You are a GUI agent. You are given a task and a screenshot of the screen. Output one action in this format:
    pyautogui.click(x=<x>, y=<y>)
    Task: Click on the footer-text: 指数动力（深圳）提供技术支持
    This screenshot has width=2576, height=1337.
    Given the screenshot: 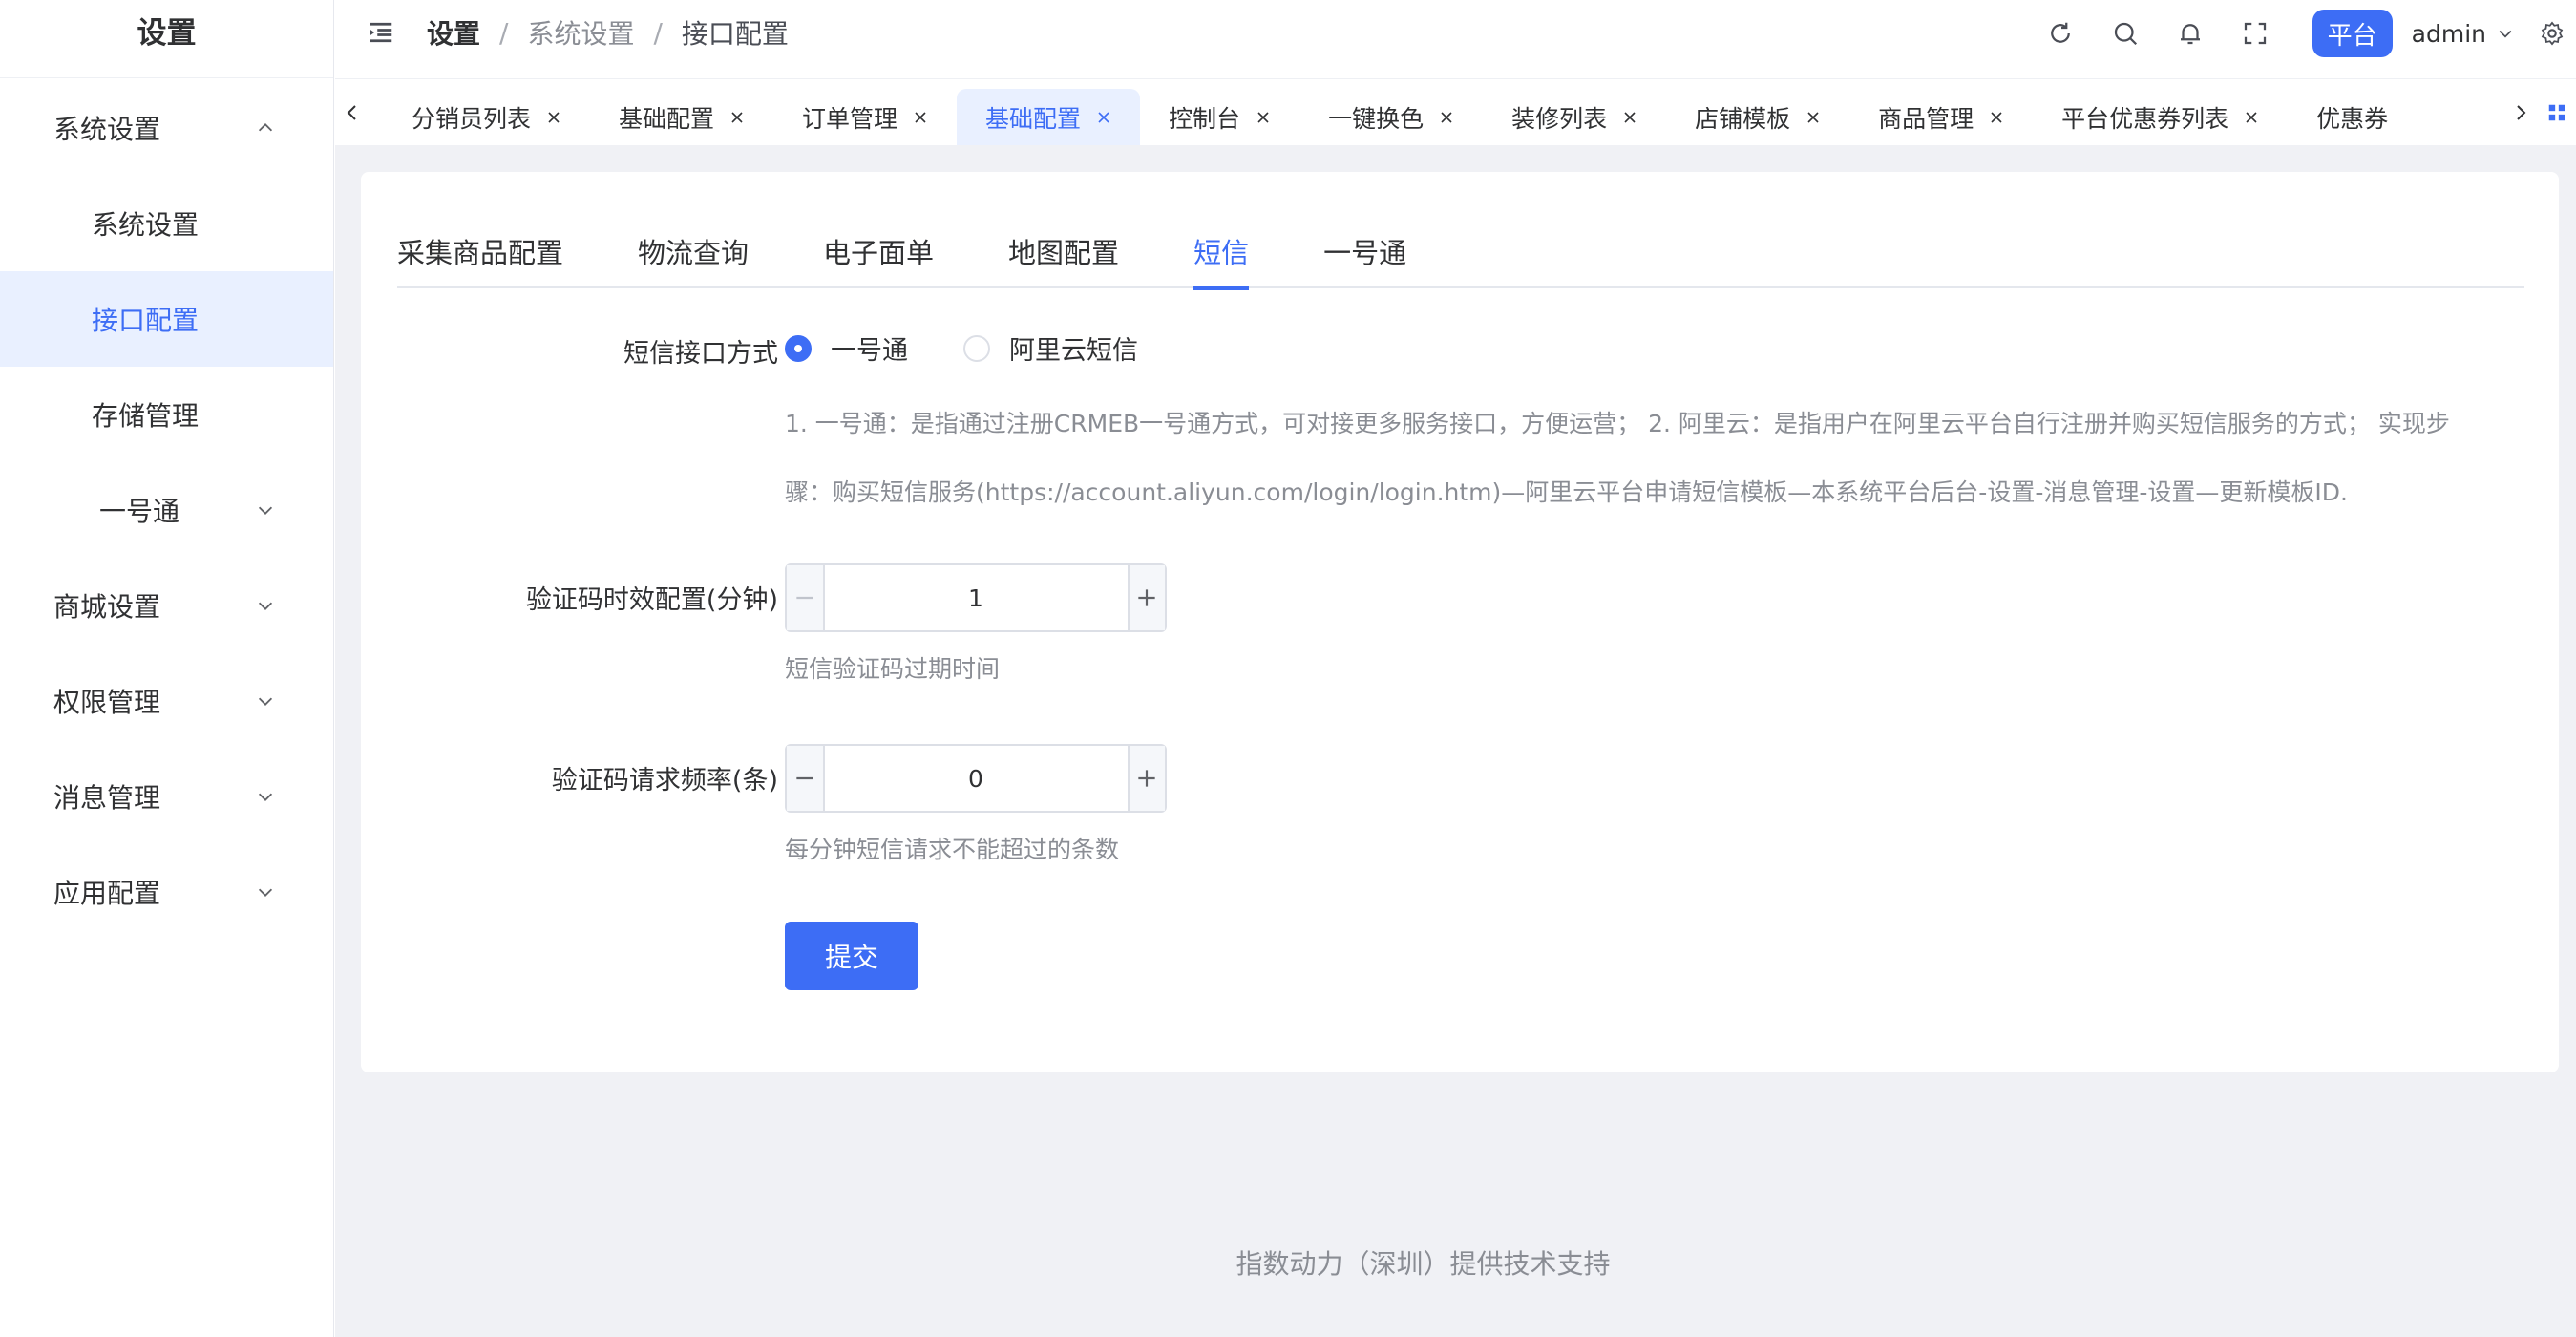 What is the action you would take?
    pyautogui.click(x=1423, y=1264)
    